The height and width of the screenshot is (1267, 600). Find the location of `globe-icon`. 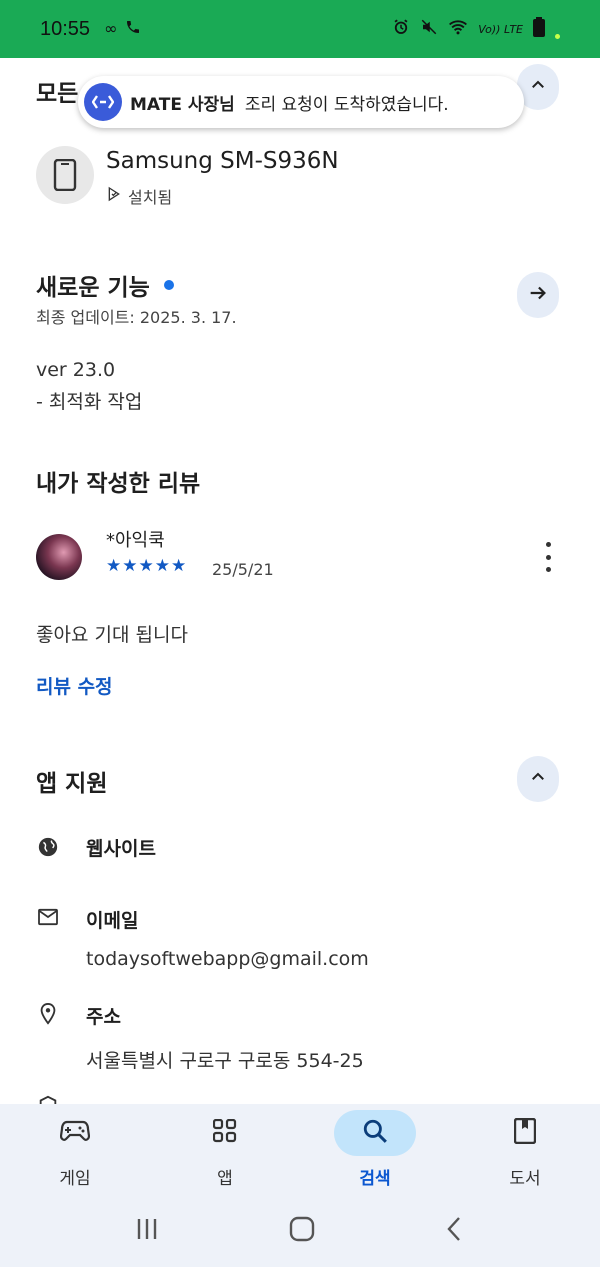

globe-icon is located at coordinates (48, 847).